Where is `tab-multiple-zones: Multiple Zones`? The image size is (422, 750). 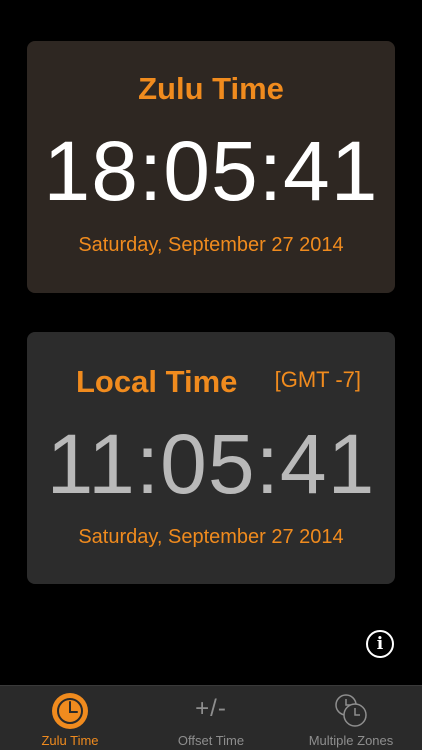
tab-multiple-zones: Multiple Zones is located at coordinates (351, 718).